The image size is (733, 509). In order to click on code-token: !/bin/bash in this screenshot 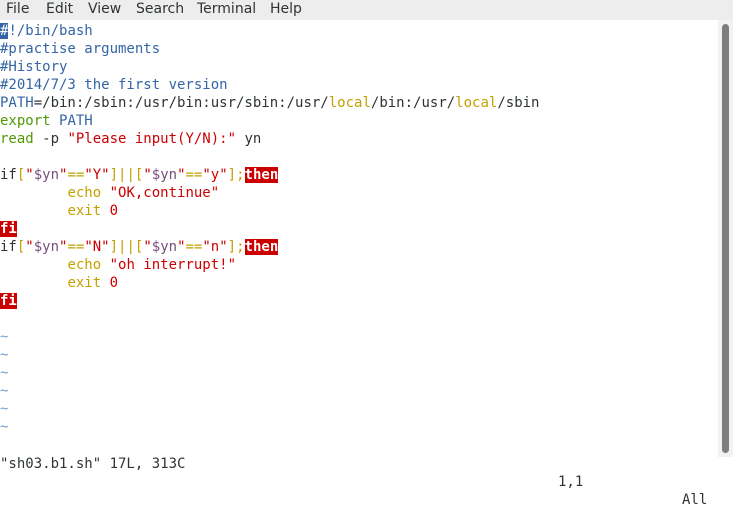, I will do `click(50, 31)`.